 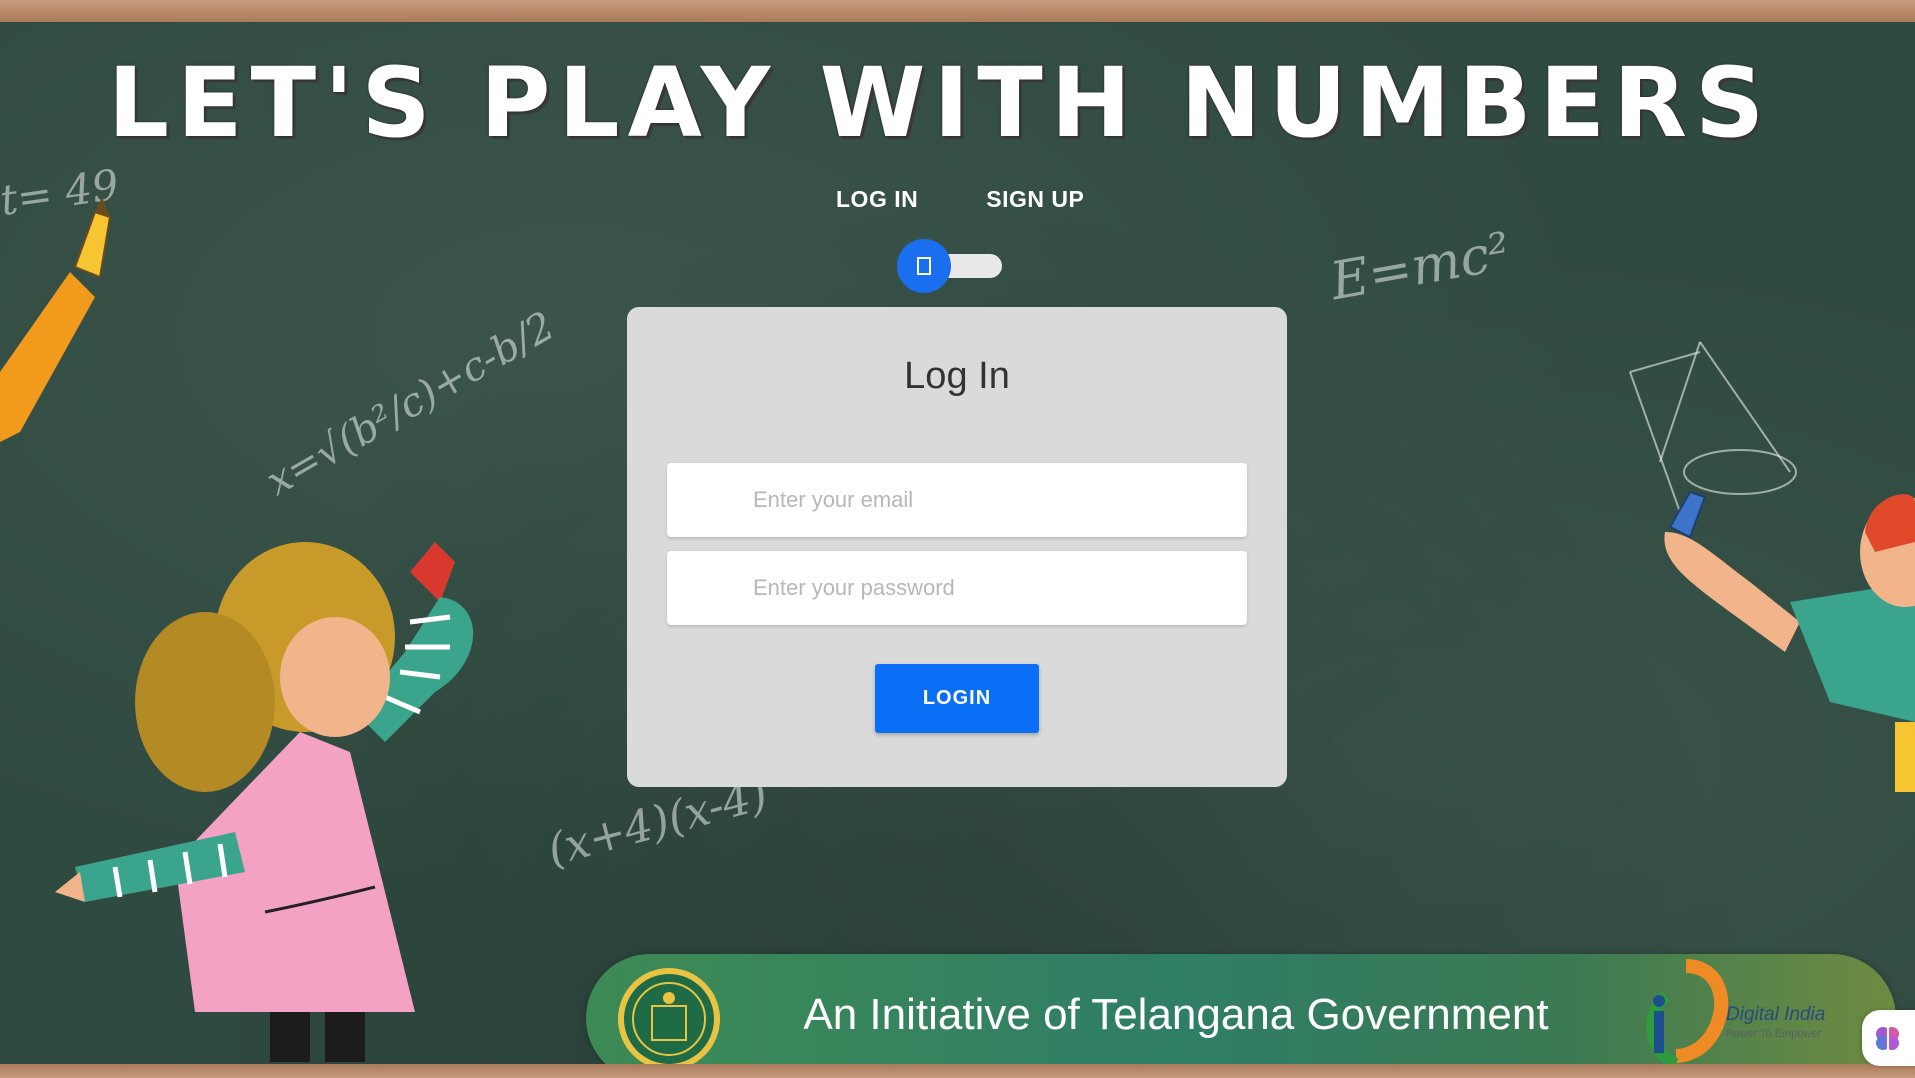 What do you see at coordinates (264, 802) in the screenshot?
I see `girl-illustration` at bounding box center [264, 802].